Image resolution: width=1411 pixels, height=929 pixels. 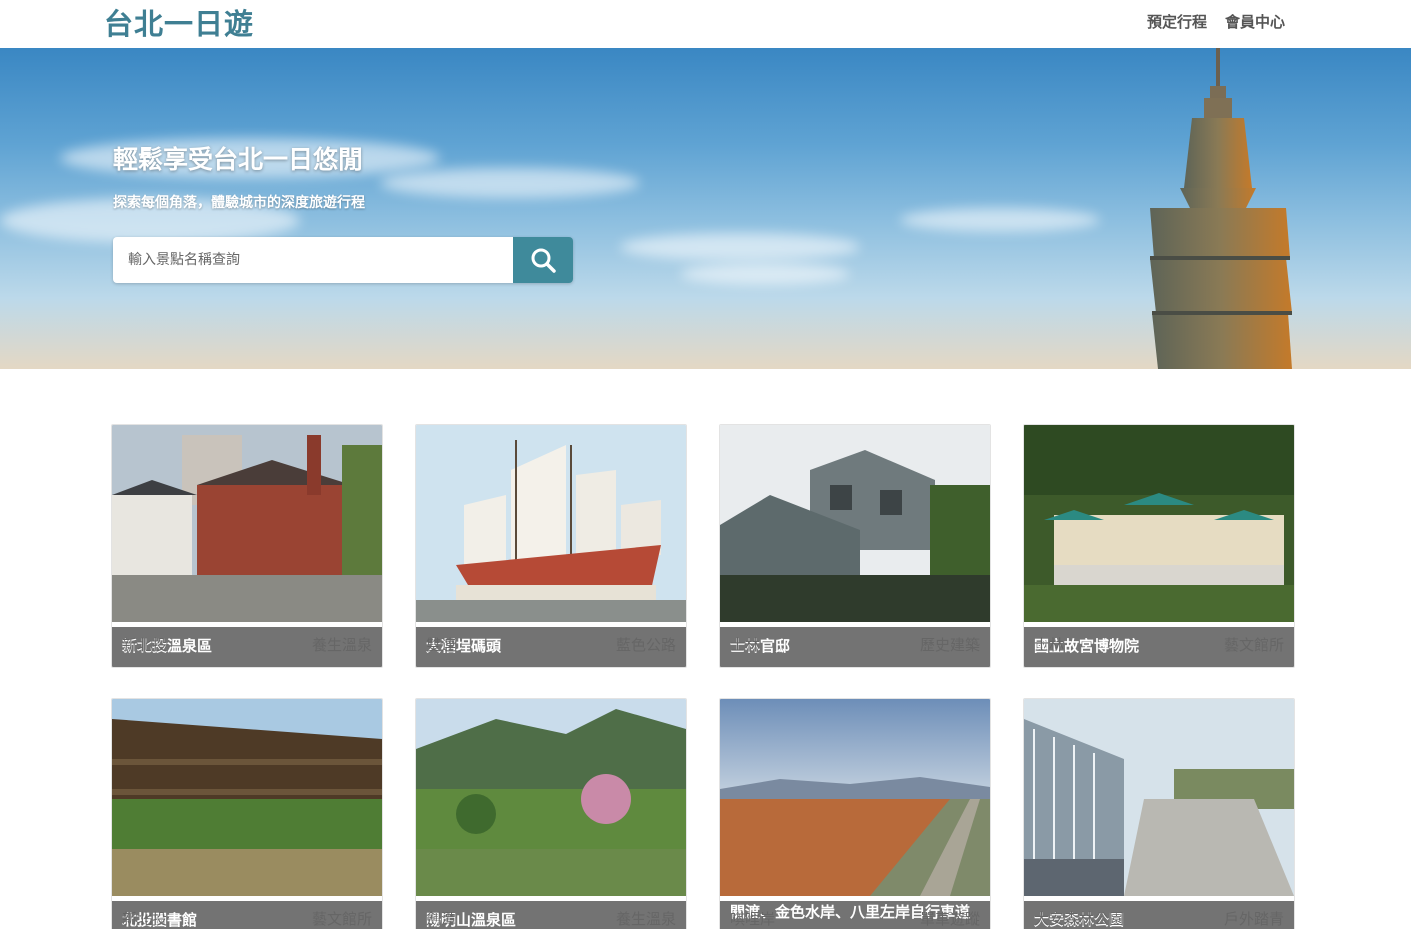 What do you see at coordinates (551, 644) in the screenshot?
I see `attraction-footer: 雙連 藍色公路` at bounding box center [551, 644].